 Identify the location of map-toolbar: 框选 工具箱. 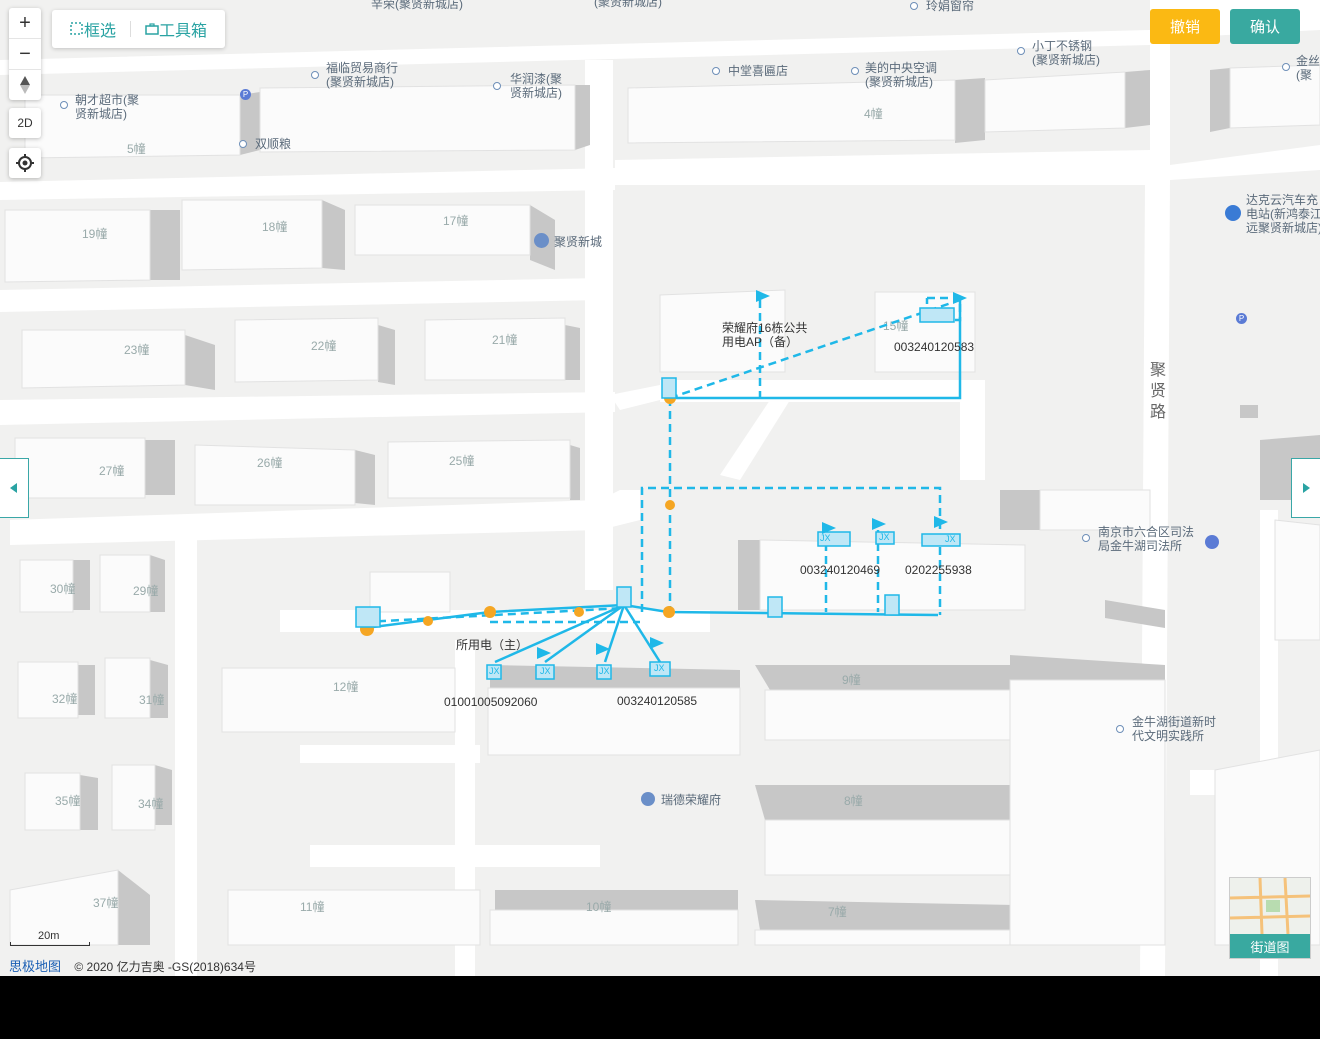
(139, 29).